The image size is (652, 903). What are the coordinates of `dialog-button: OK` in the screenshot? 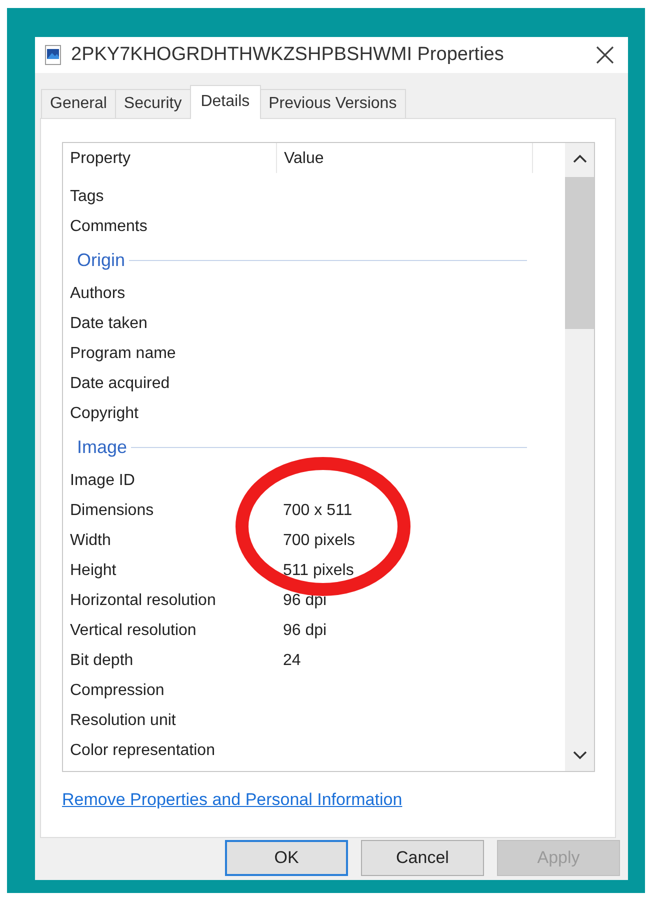 It's located at (286, 858).